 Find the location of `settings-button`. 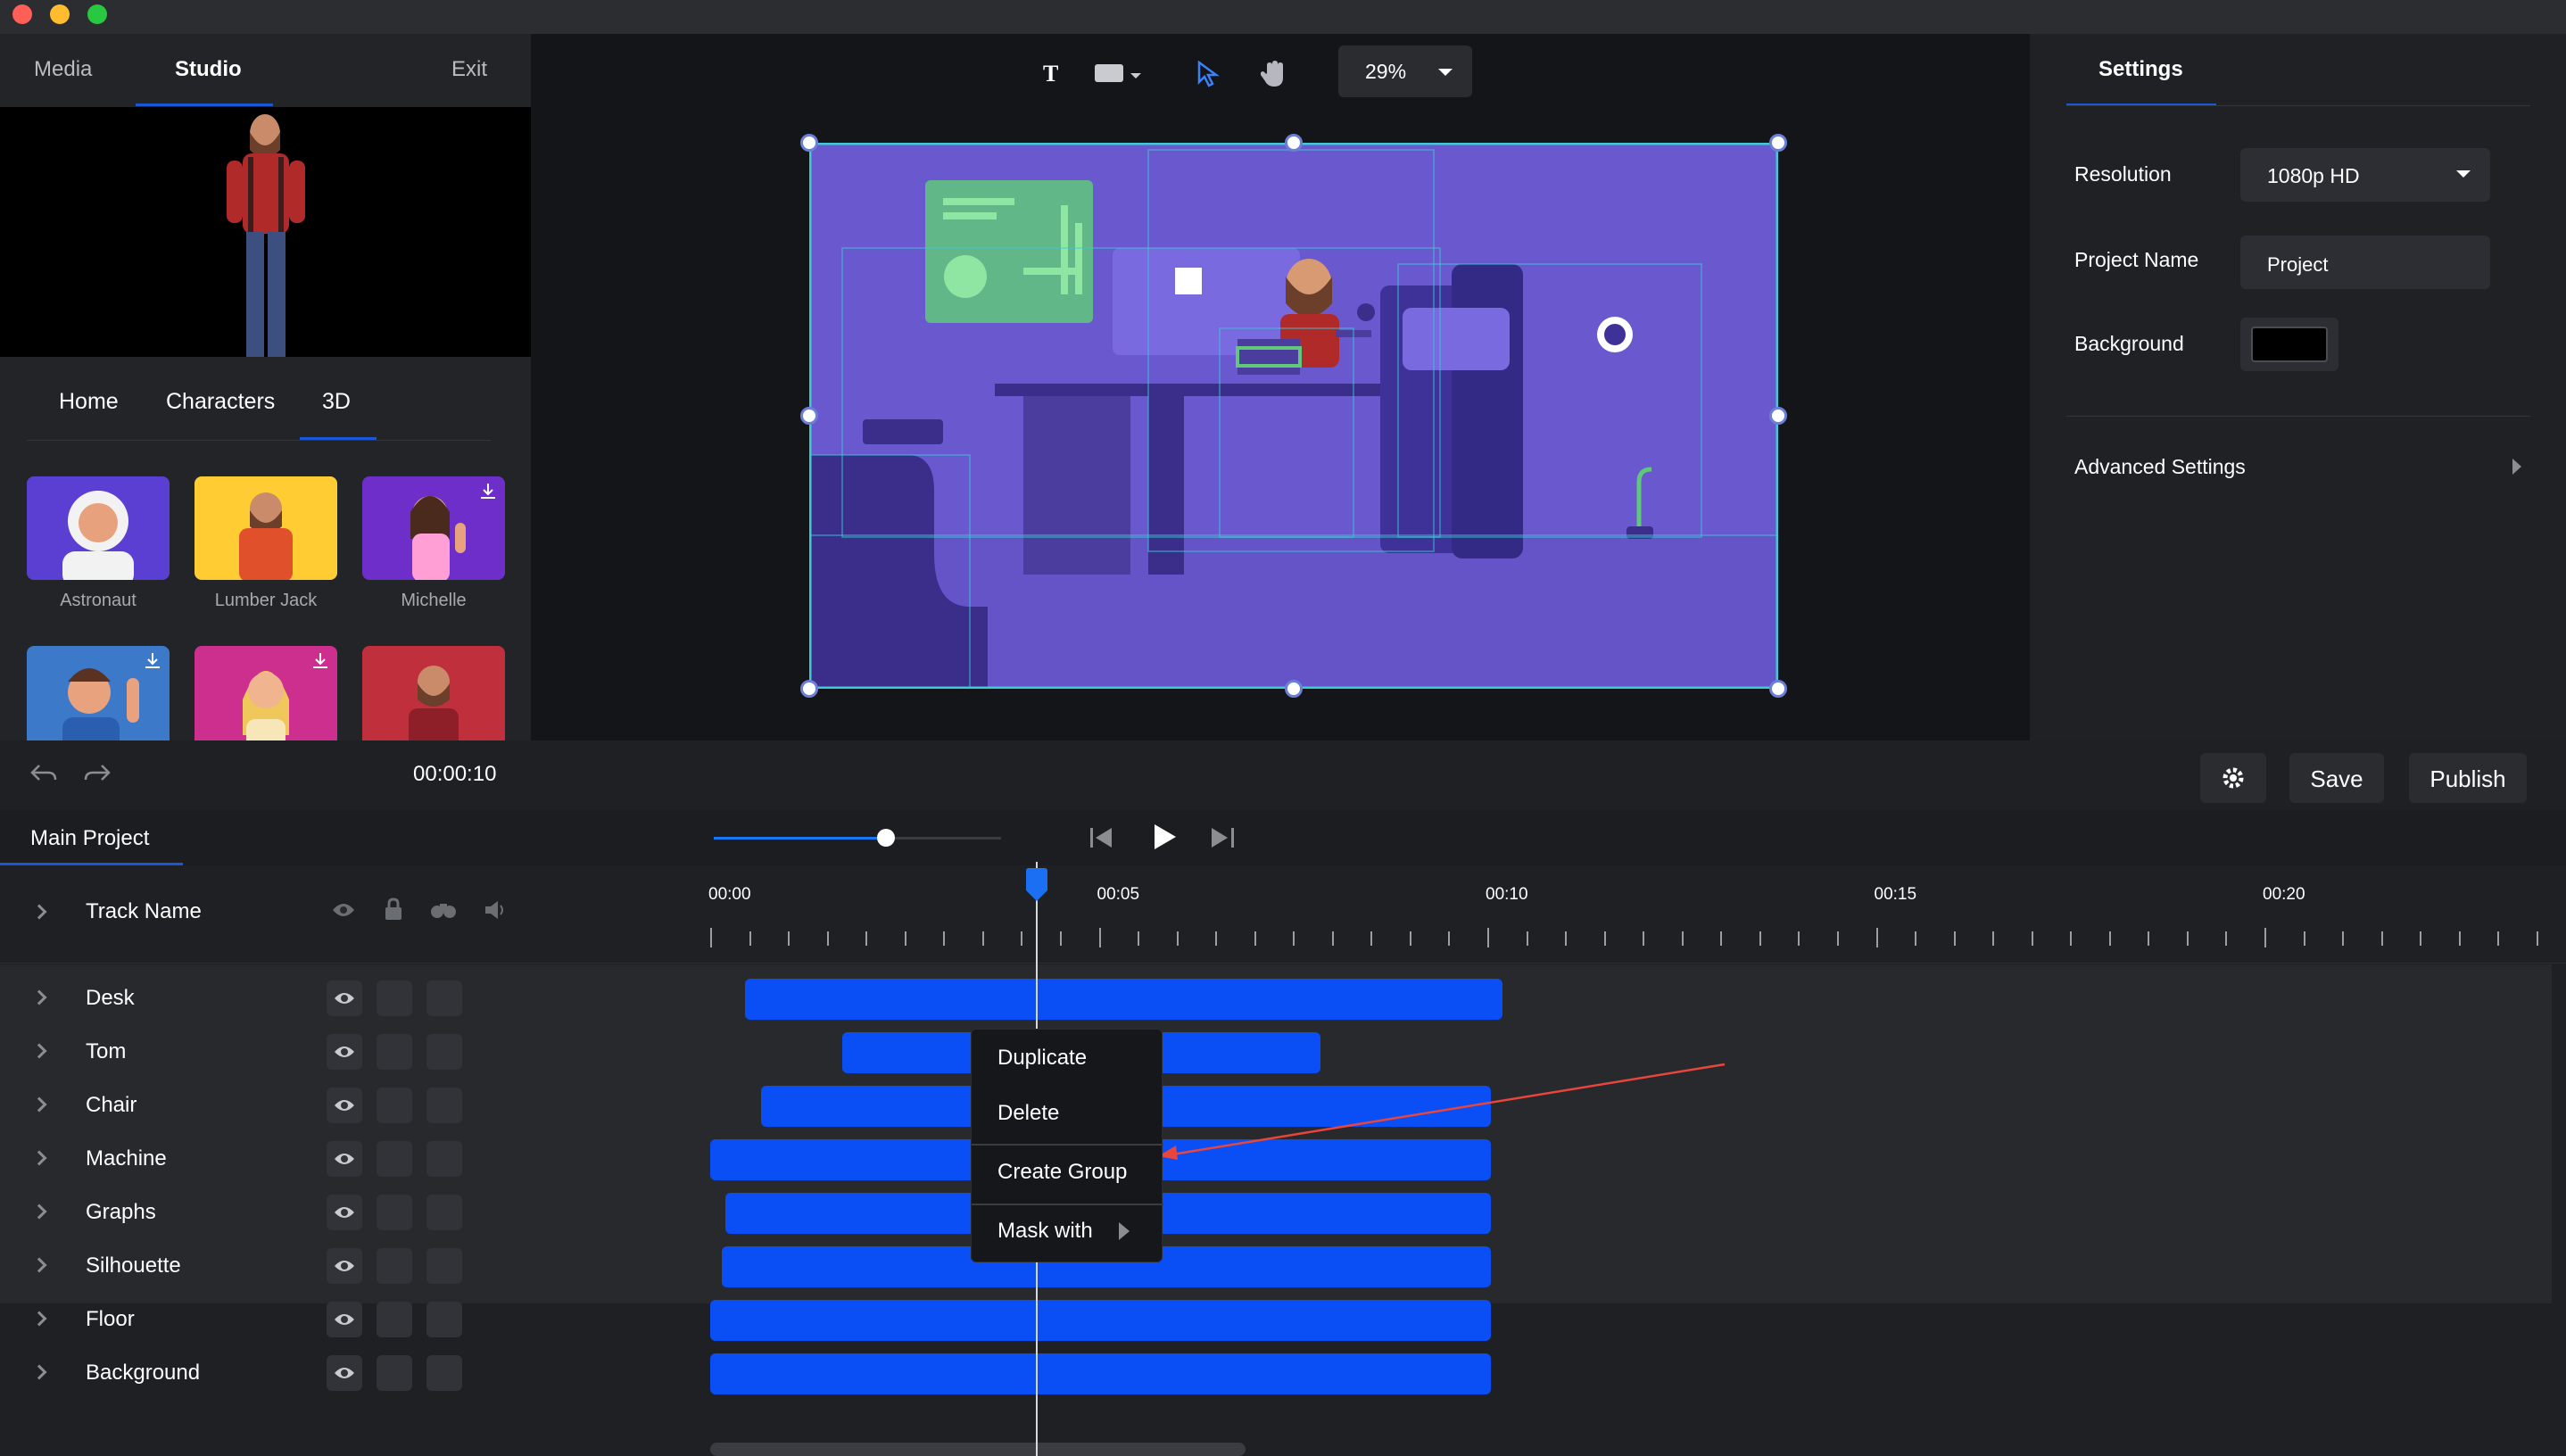

settings-button is located at coordinates (2233, 778).